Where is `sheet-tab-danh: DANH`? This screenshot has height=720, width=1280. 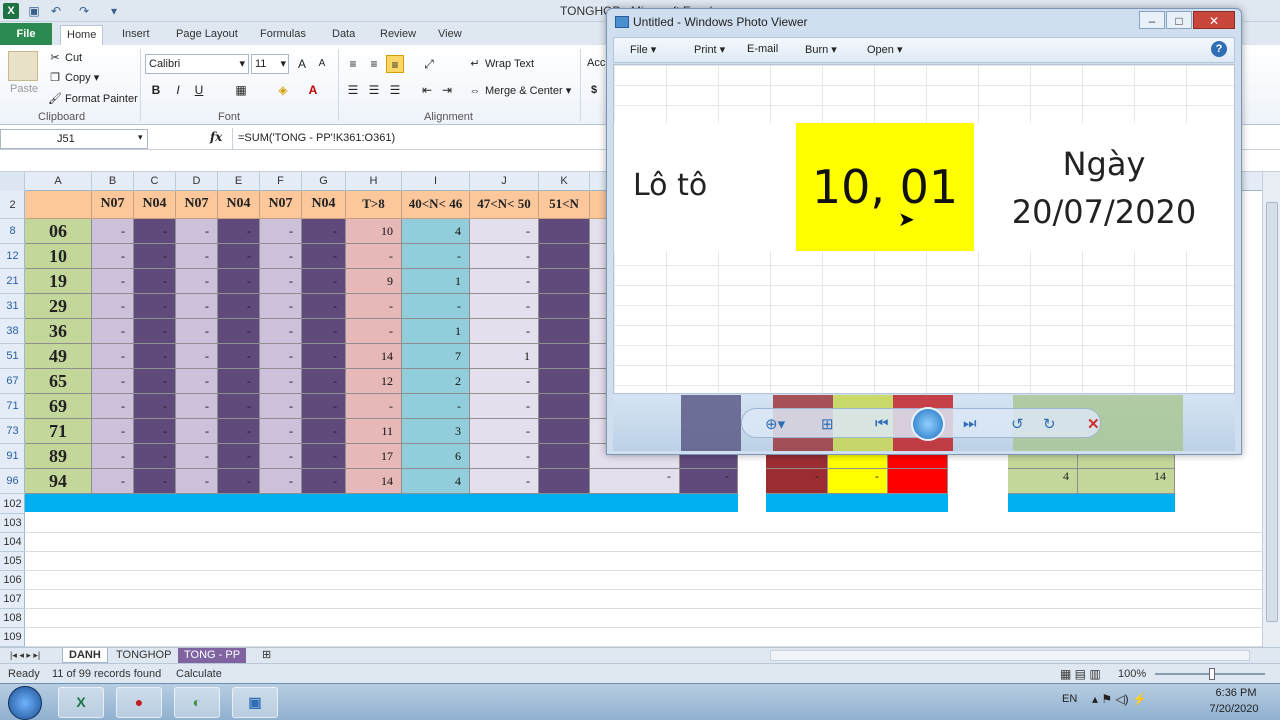
sheet-tab-danh: DANH is located at coordinates (85, 655).